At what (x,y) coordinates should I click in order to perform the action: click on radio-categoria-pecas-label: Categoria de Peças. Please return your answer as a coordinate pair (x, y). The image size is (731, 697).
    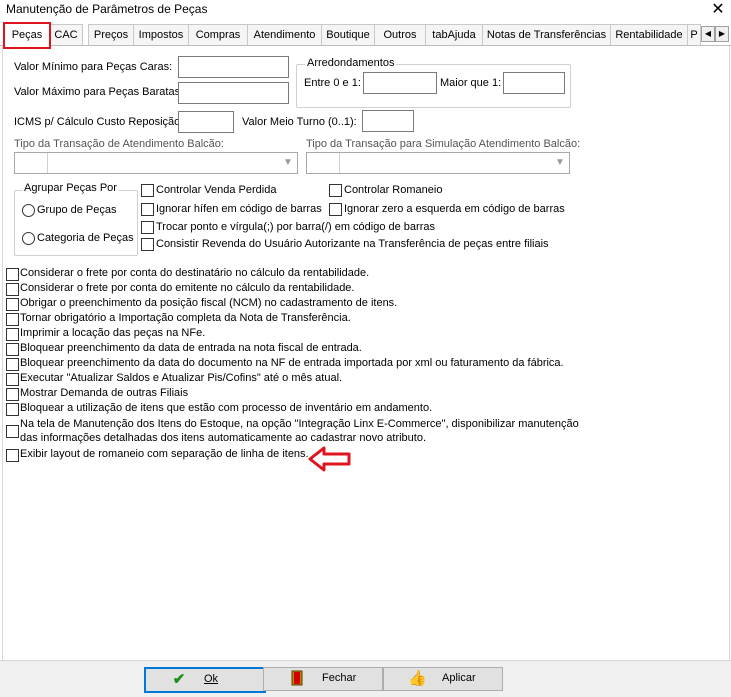
    Looking at the image, I should click on (85, 238).